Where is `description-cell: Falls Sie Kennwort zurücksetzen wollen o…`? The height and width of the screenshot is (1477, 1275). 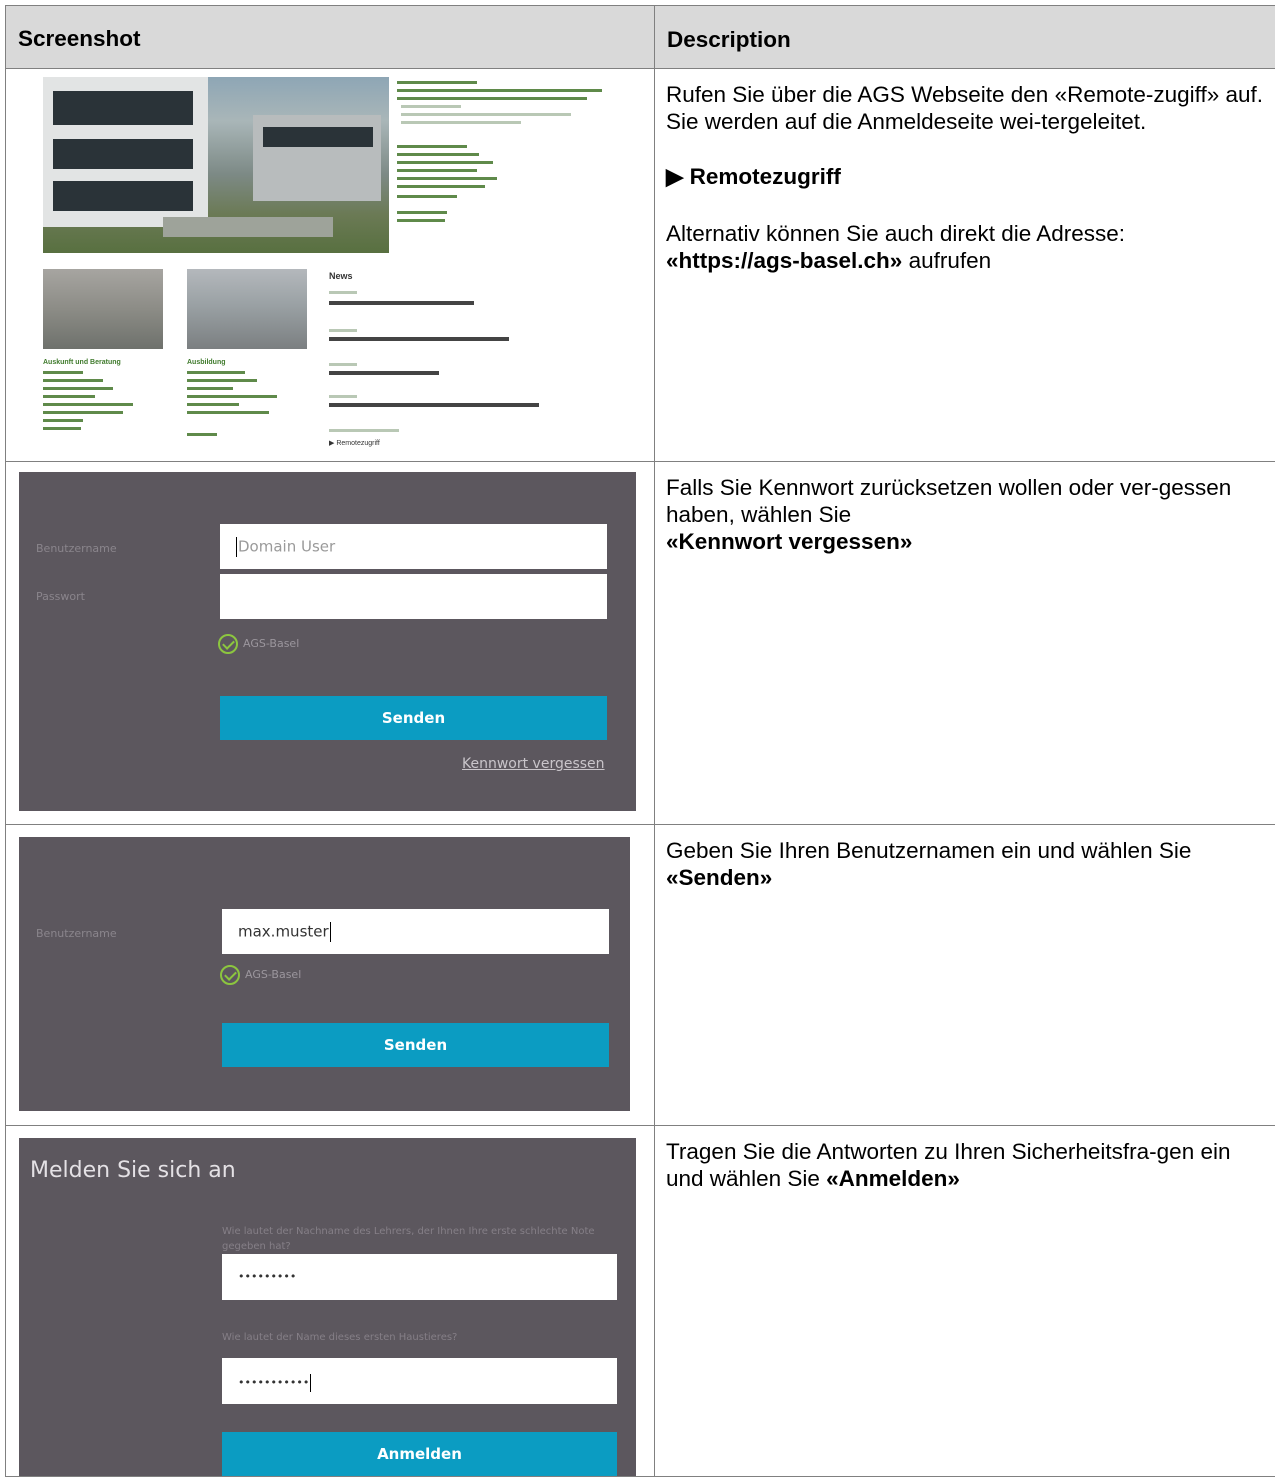 description-cell: Falls Sie Kennwort zurücksetzen wollen o… is located at coordinates (965, 643).